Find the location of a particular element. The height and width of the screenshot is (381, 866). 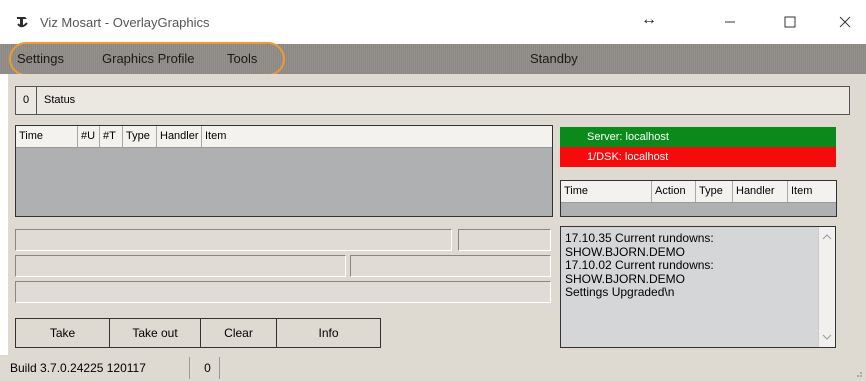

column-action: Action is located at coordinates (674, 191).